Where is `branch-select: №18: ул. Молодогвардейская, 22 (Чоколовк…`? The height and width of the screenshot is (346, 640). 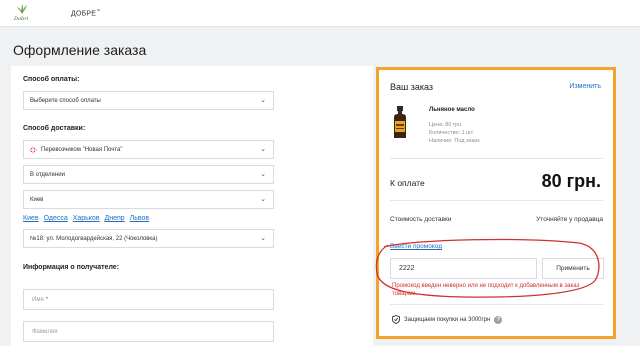 branch-select: №18: ул. Молодогвардейская, 22 (Чоколовк… is located at coordinates (148, 238).